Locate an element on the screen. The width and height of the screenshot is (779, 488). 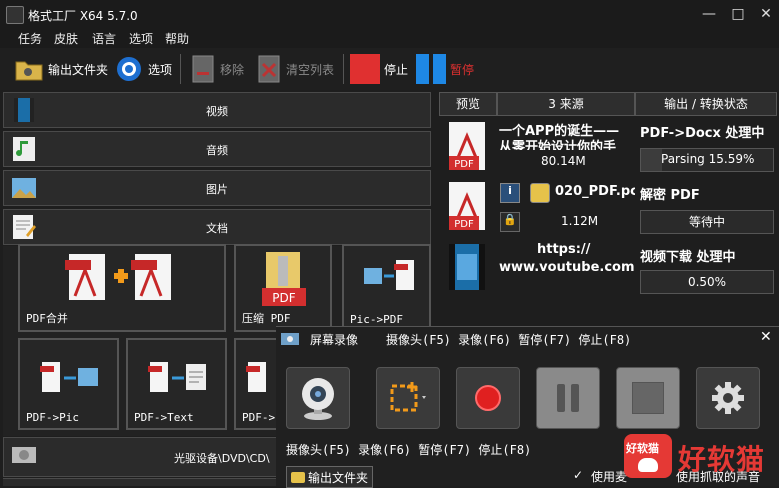
menu-options: 选项 is located at coordinates (141, 38).